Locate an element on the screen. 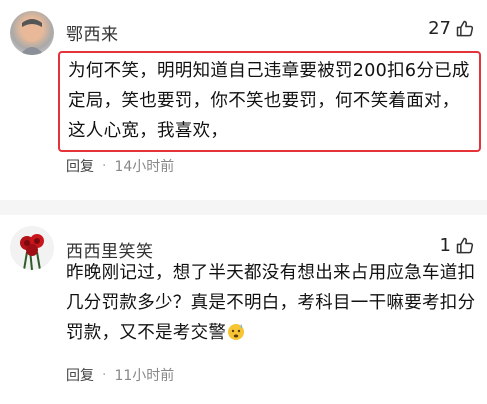 The height and width of the screenshot is (404, 487). like-button: 1 is located at coordinates (457, 245).